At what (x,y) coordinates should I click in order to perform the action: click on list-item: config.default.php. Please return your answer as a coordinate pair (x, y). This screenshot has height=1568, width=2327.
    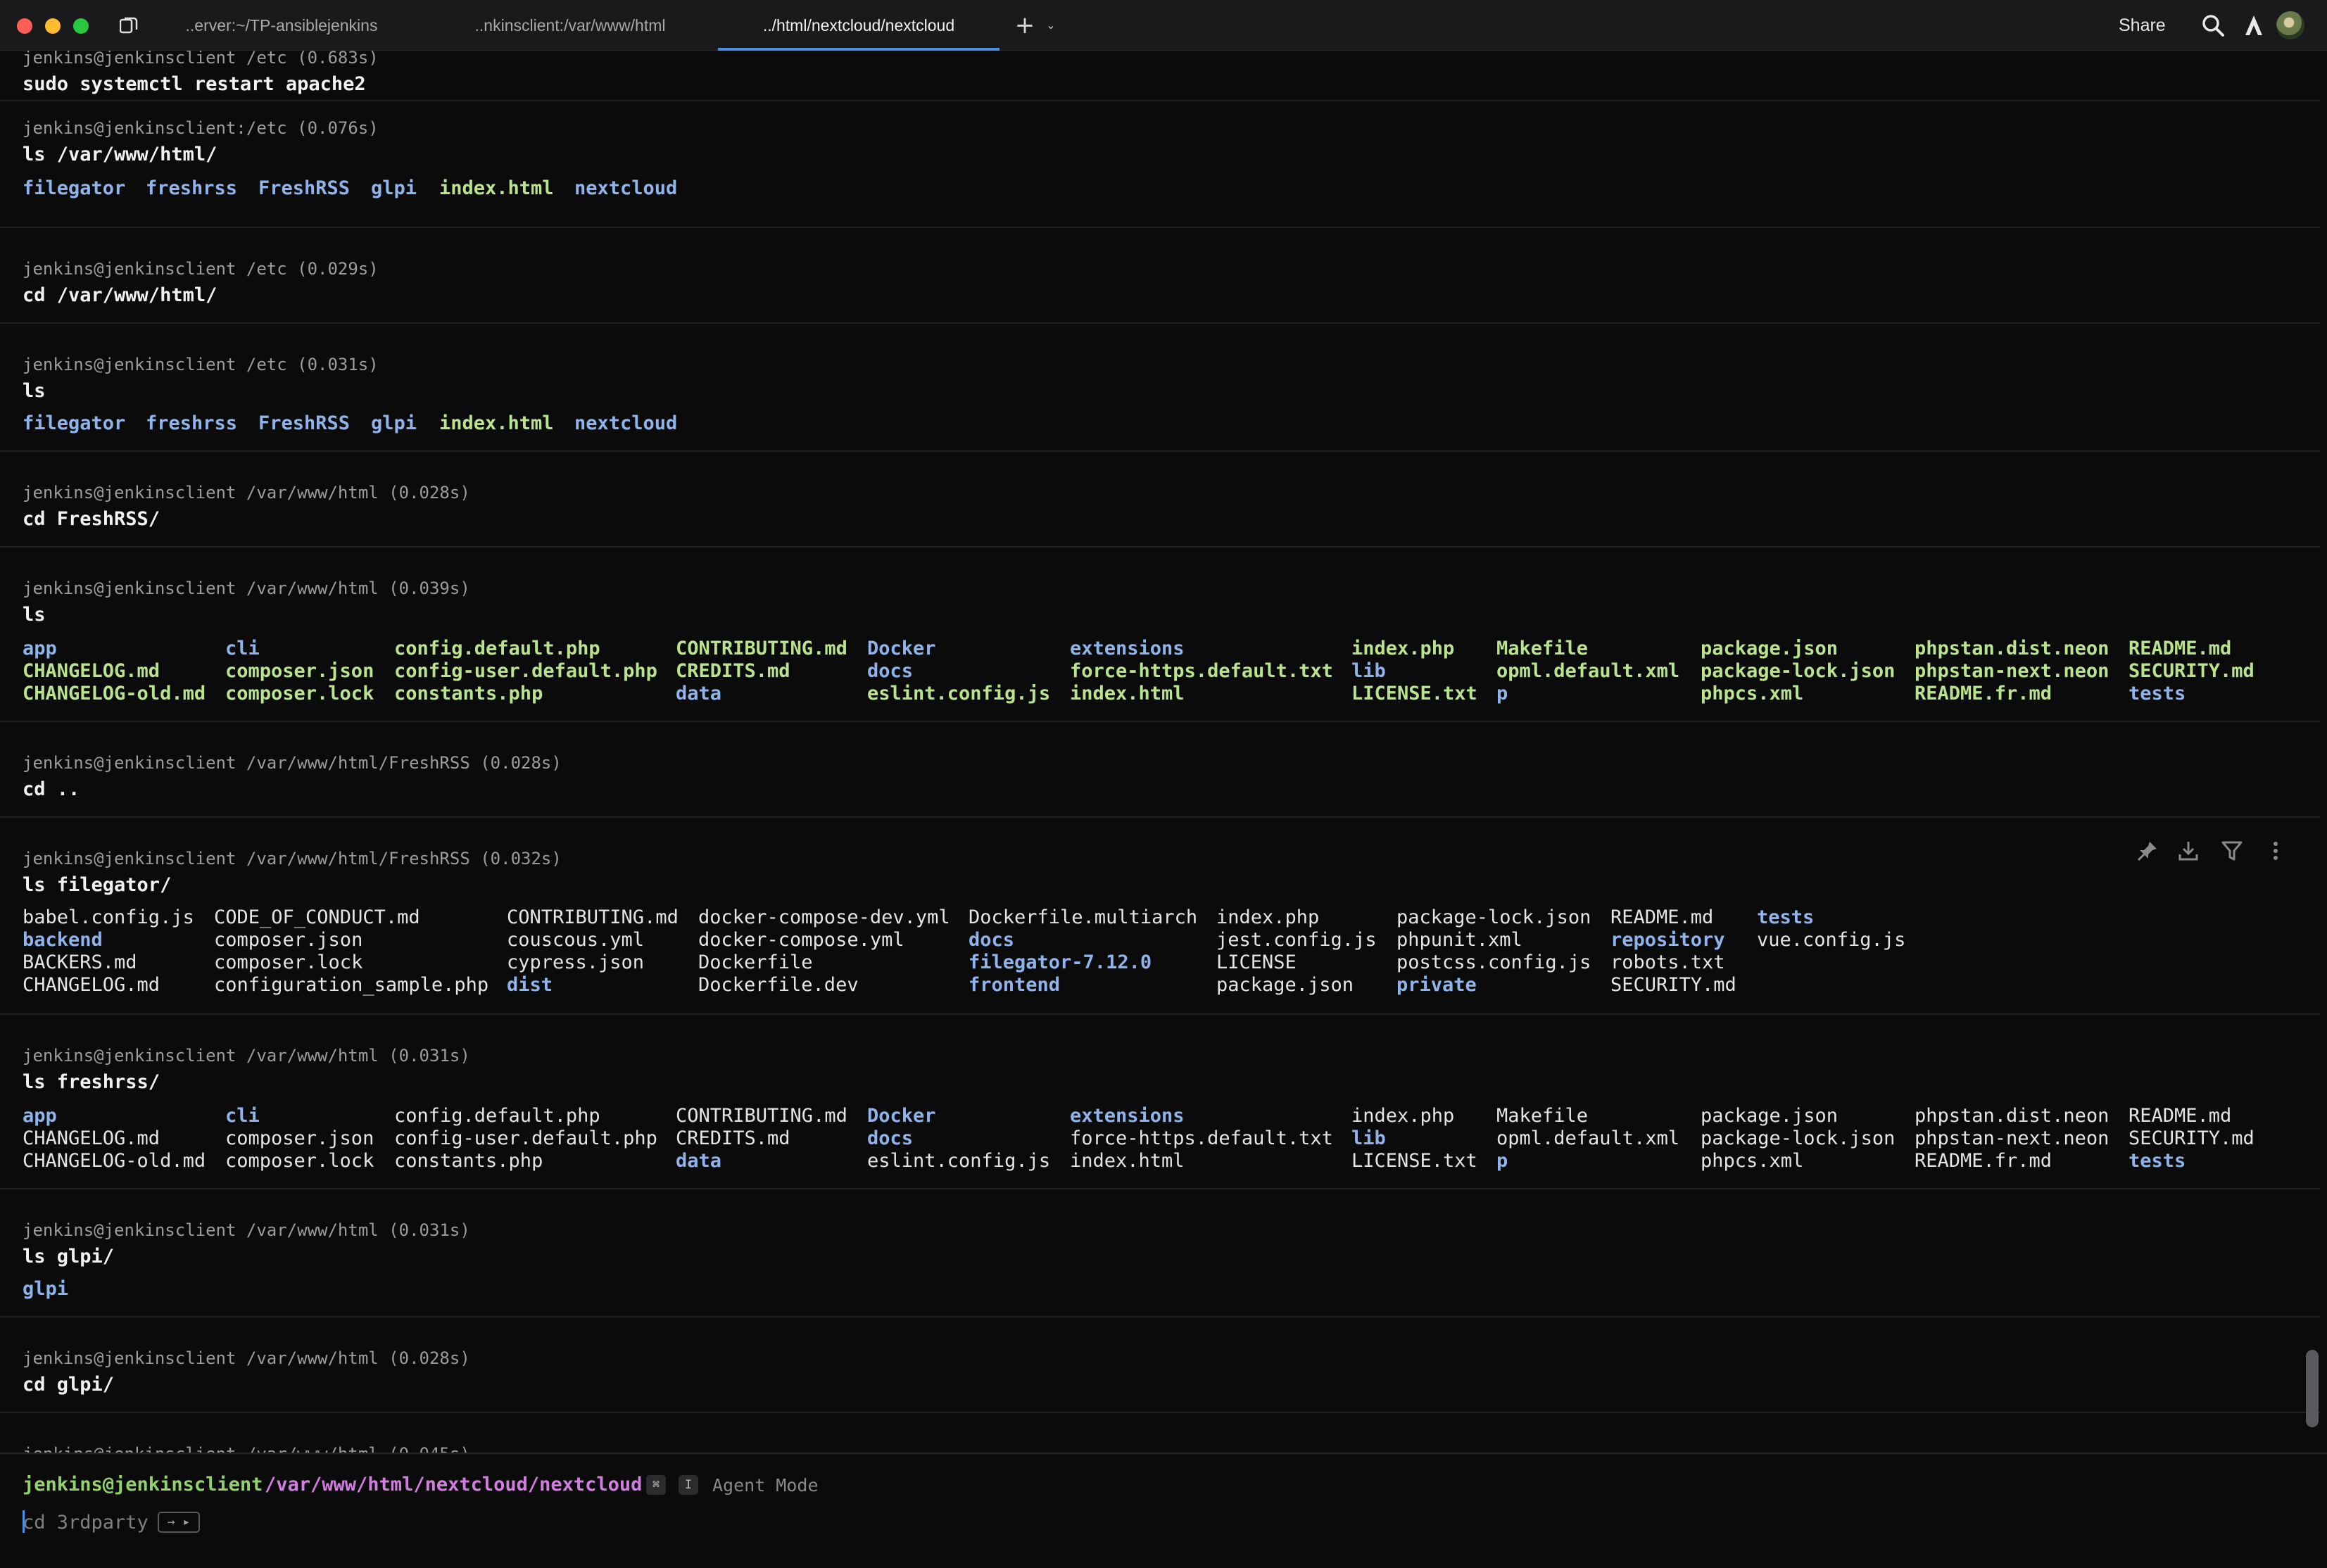
    Looking at the image, I should click on (497, 648).